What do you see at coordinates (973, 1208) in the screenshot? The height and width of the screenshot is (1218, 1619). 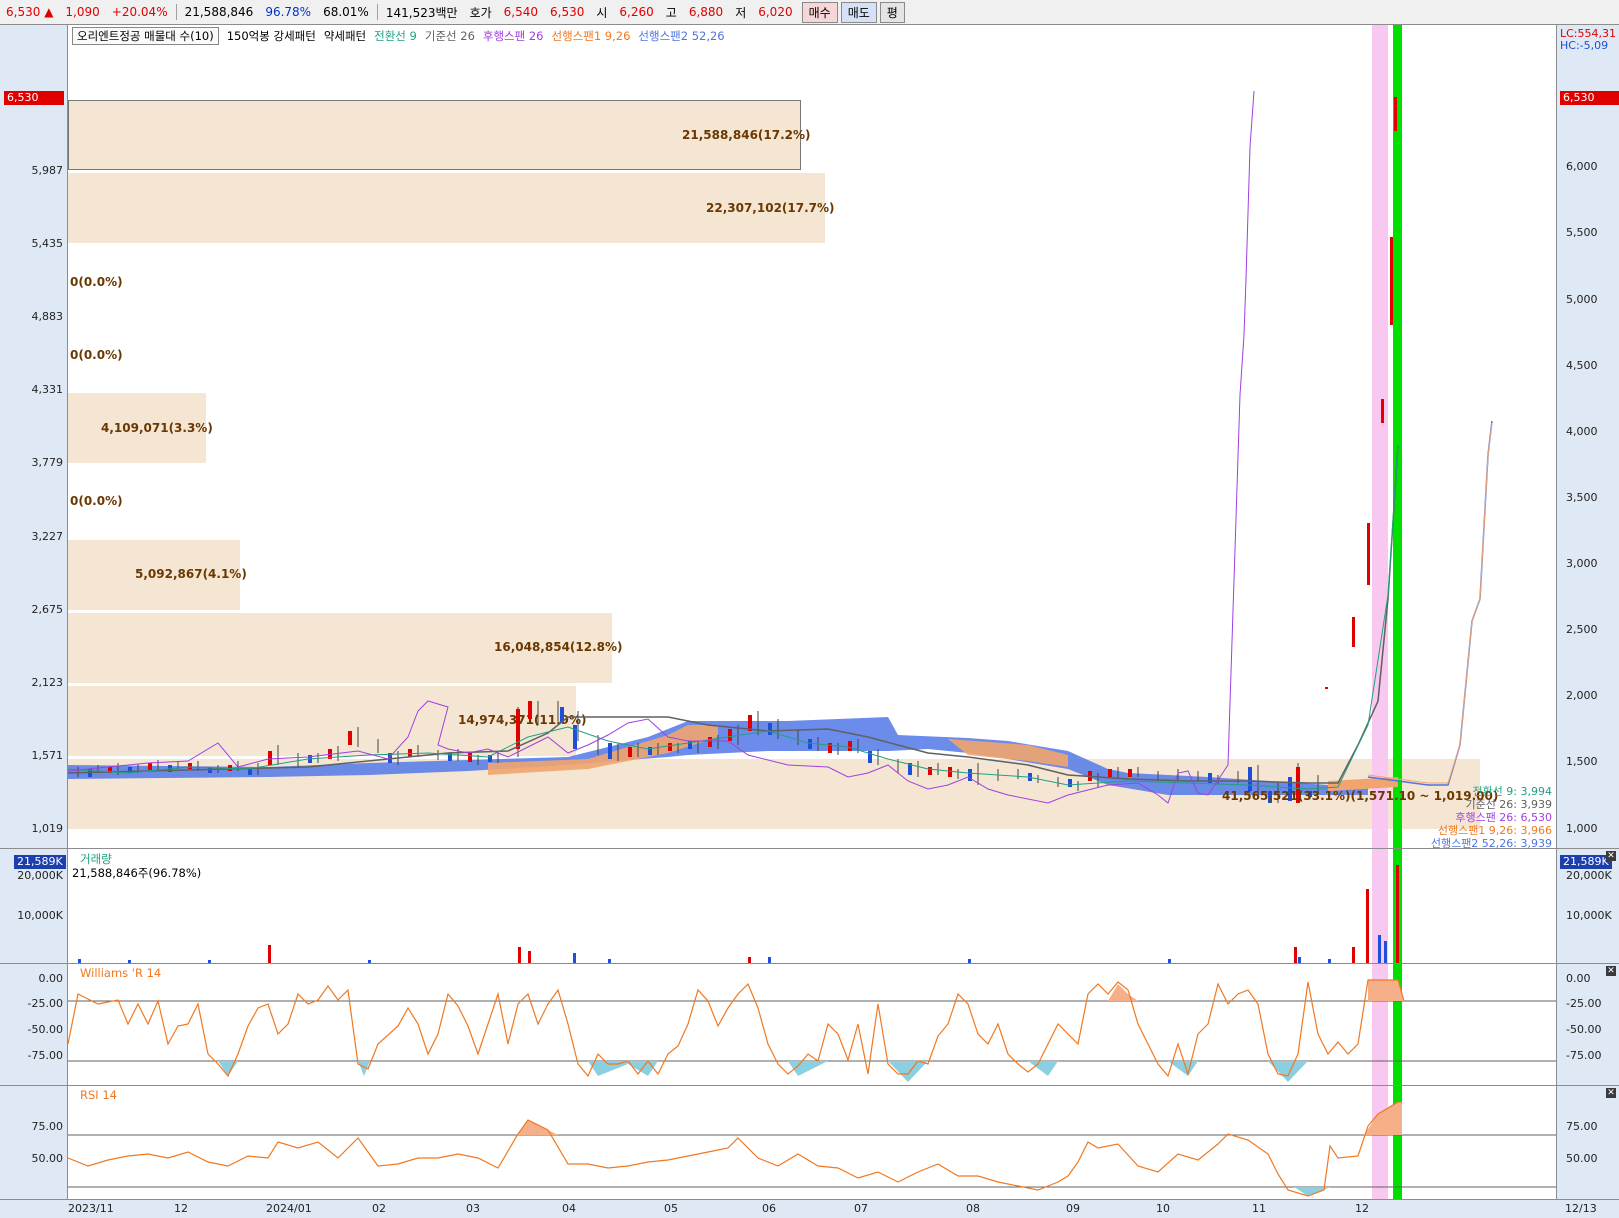 I see `x-tick: 08` at bounding box center [973, 1208].